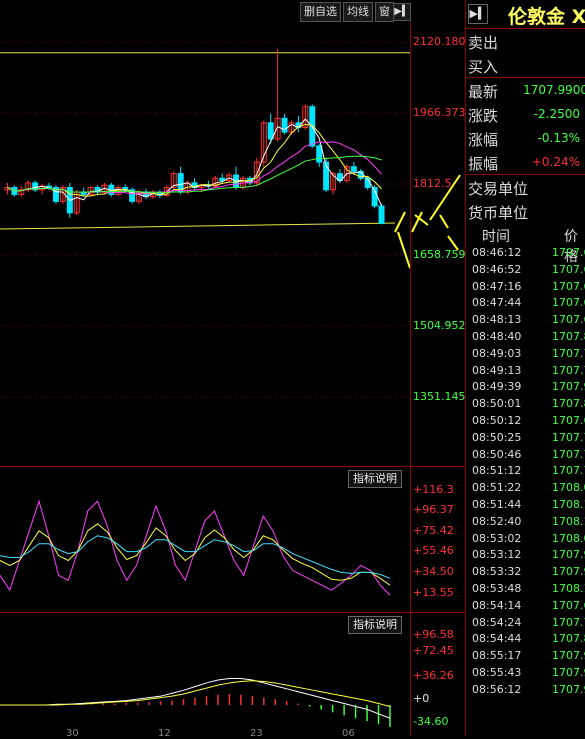 The width and height of the screenshot is (585, 739). What do you see at coordinates (439, 254) in the screenshot?
I see `price-tick: 1658.759` at bounding box center [439, 254].